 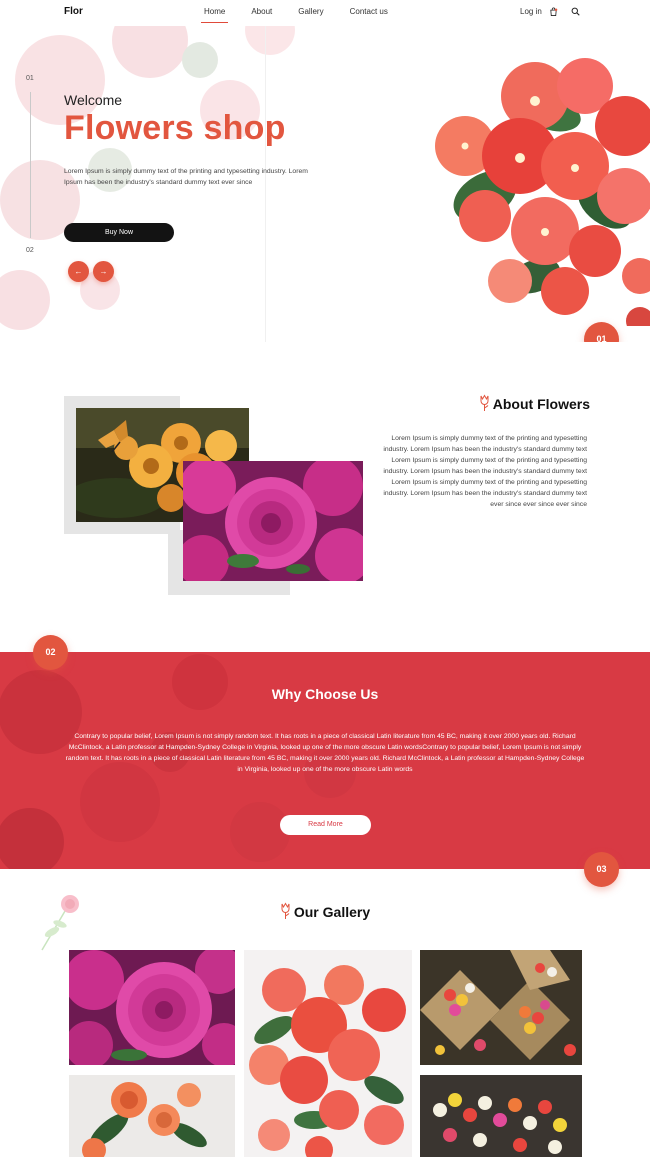 I want to click on about-title-text: About Flowers, so click(x=541, y=404).